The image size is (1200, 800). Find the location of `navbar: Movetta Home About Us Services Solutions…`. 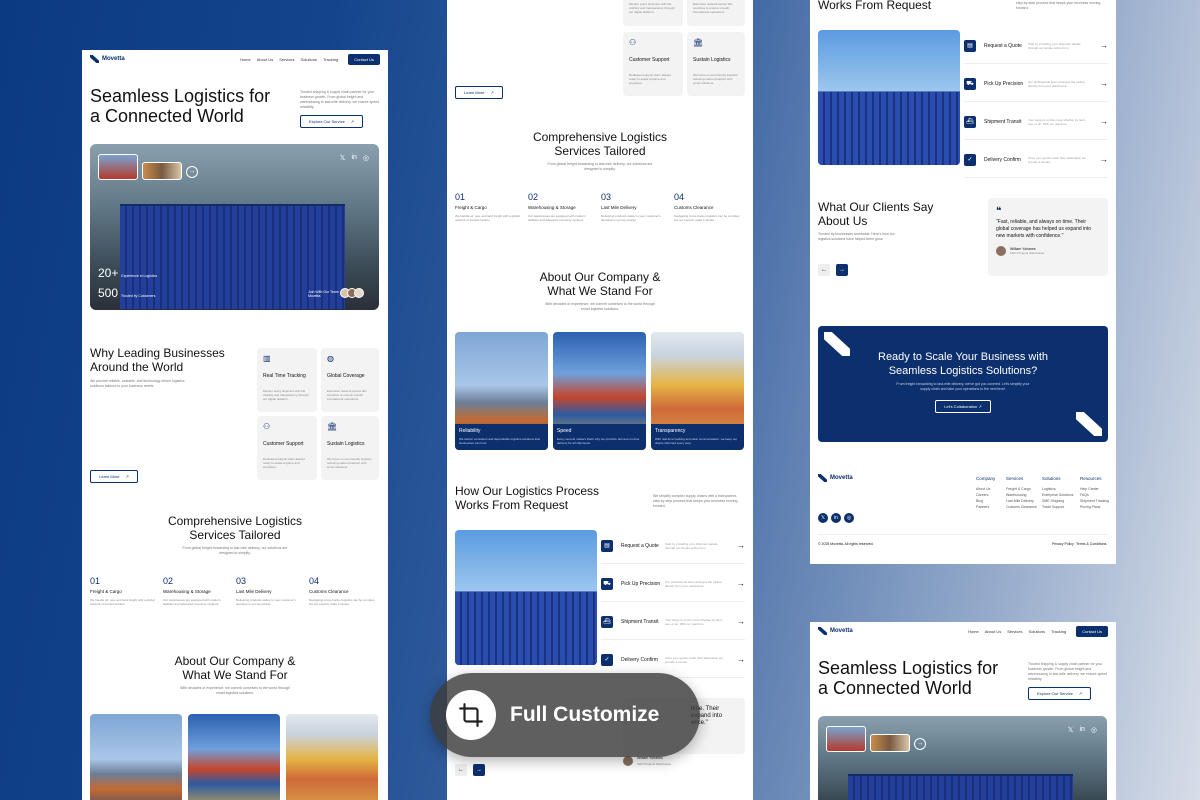

navbar: Movetta Home About Us Services Solutions… is located at coordinates (235, 59).